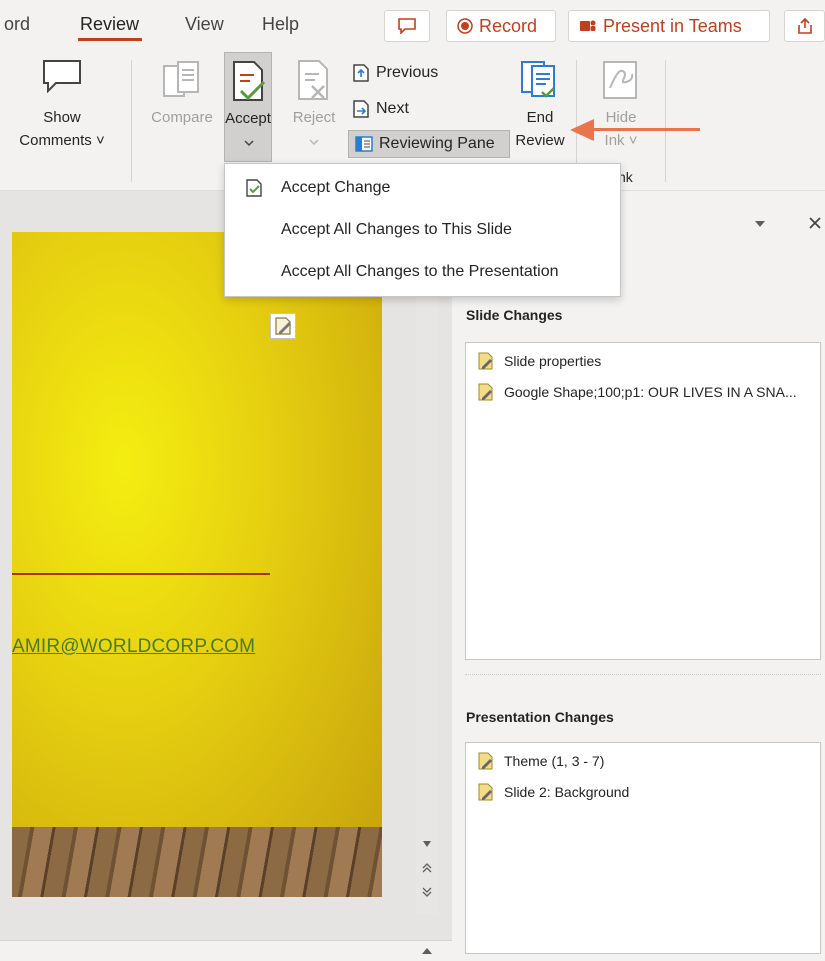  What do you see at coordinates (62, 117) in the screenshot?
I see `show-comments-label: Show` at bounding box center [62, 117].